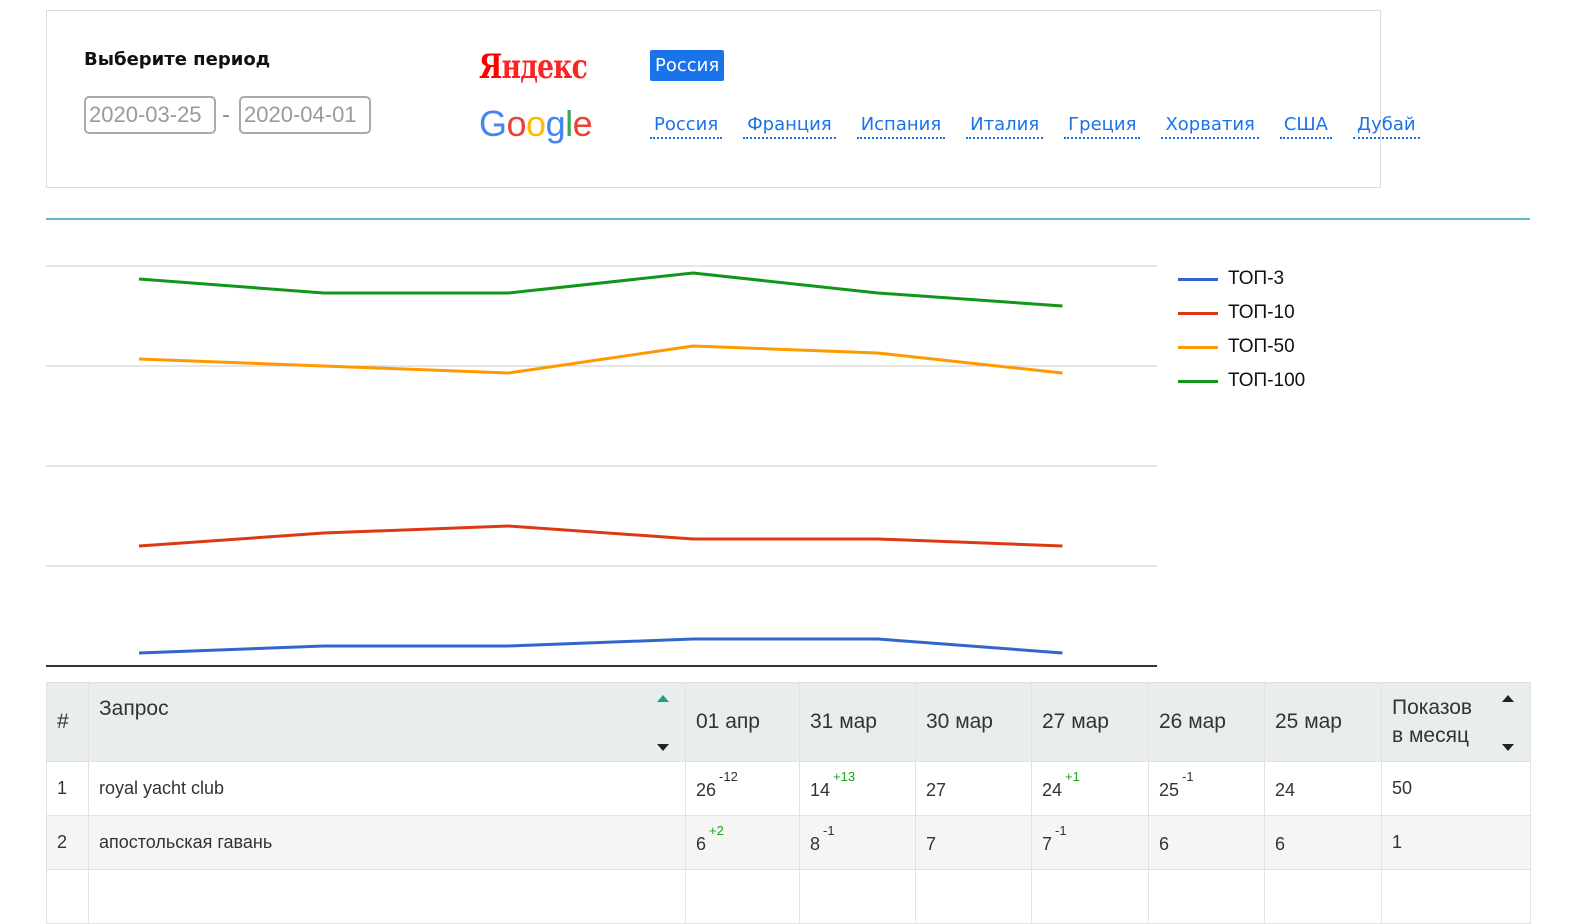  I want to click on row-date-2: 14+13, so click(857, 788).